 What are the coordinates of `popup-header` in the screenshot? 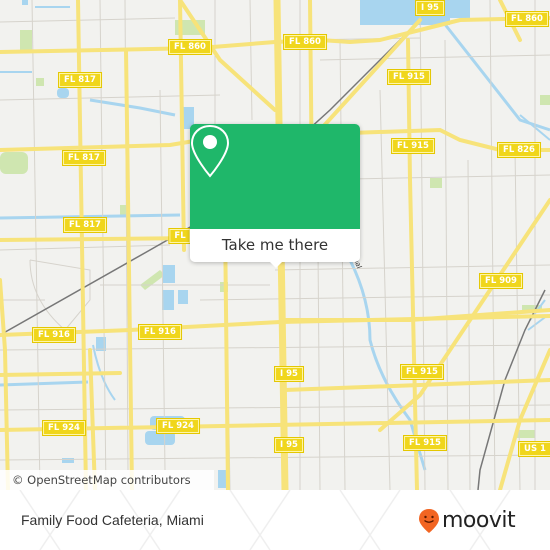 It's located at (275, 176).